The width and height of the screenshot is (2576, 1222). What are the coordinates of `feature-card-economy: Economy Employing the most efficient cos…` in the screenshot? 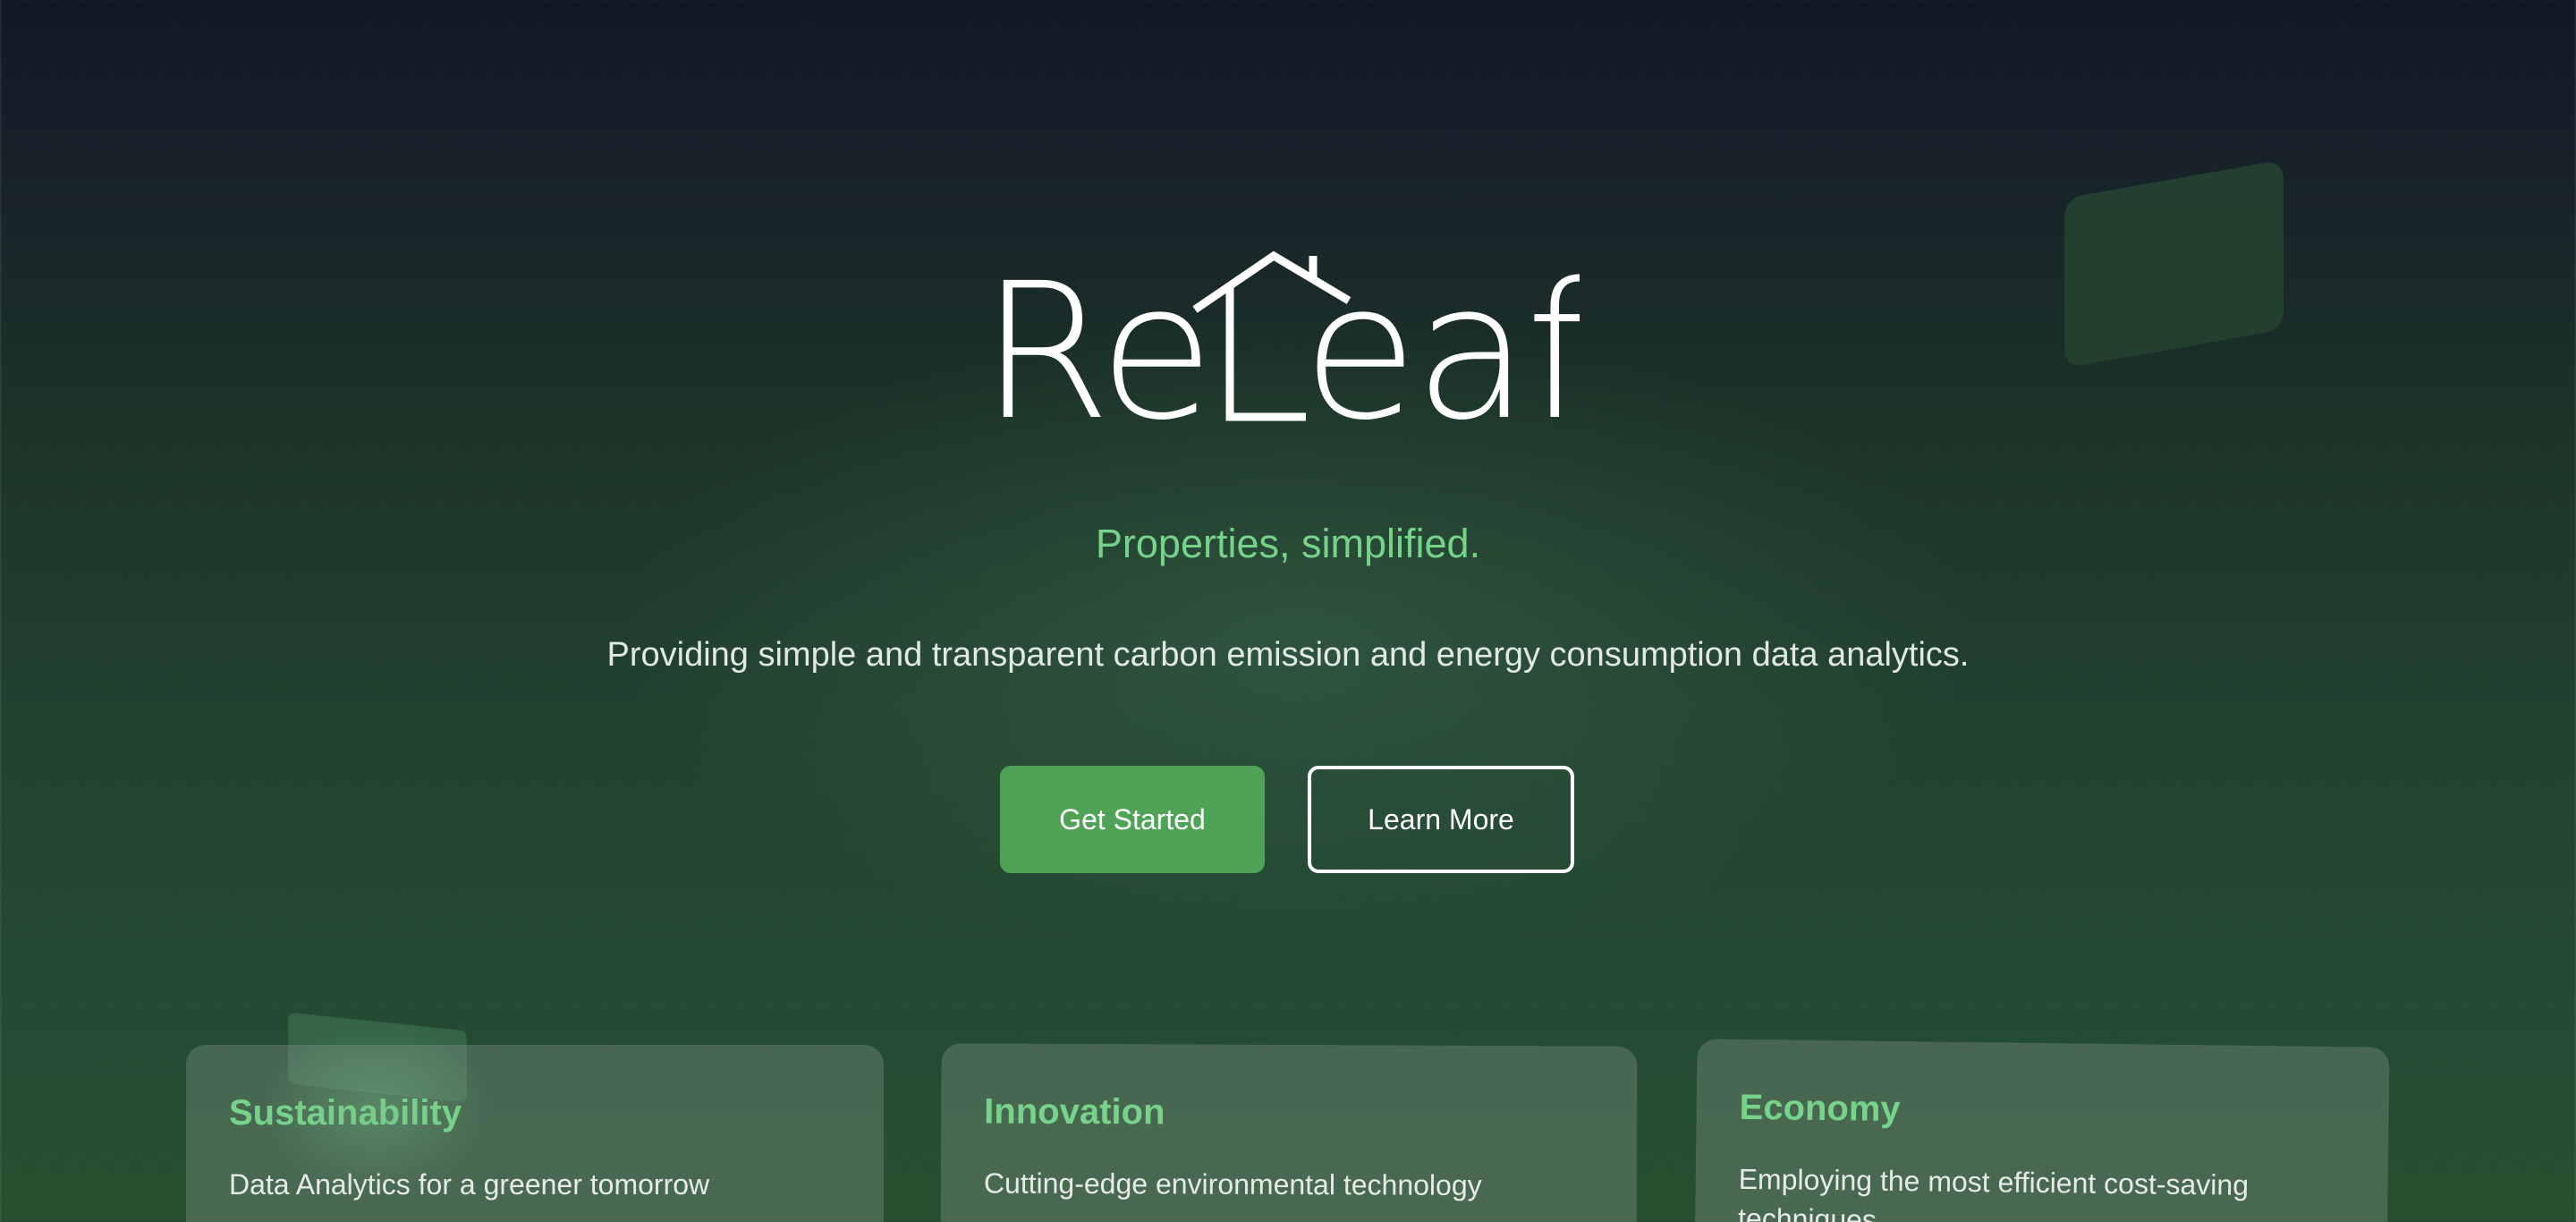 It's located at (2042, 1130).